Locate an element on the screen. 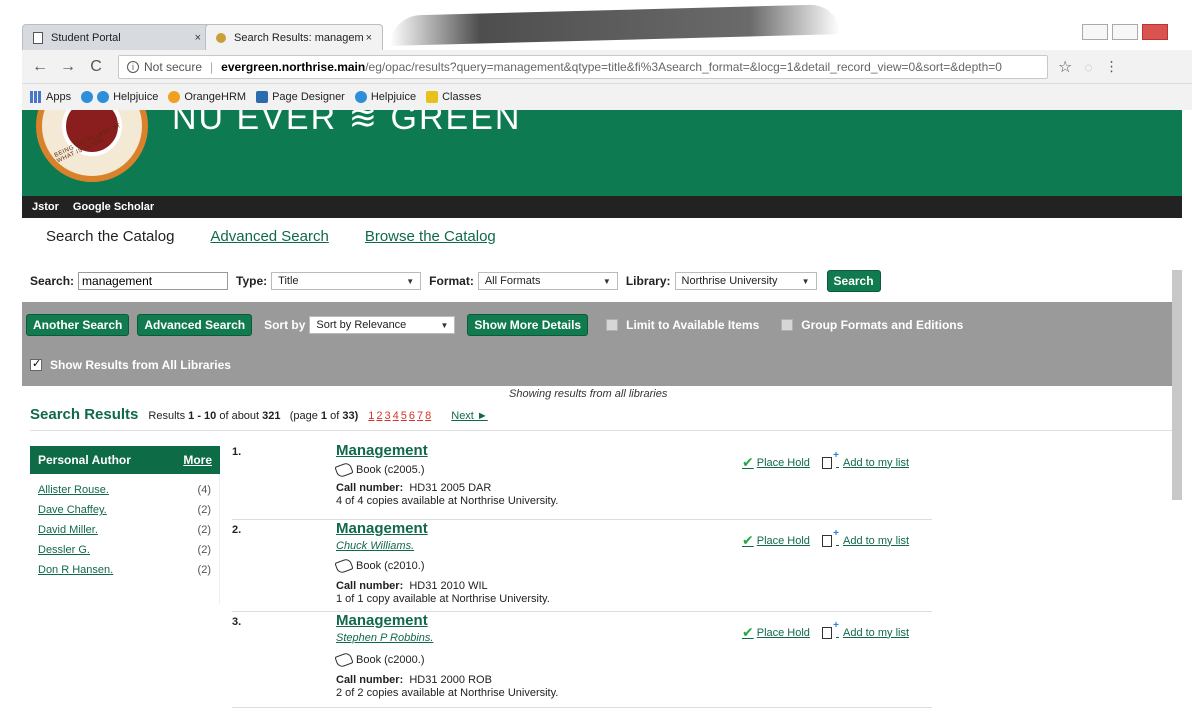  facet-item-name: Allister Rouse. is located at coordinates (73, 490).